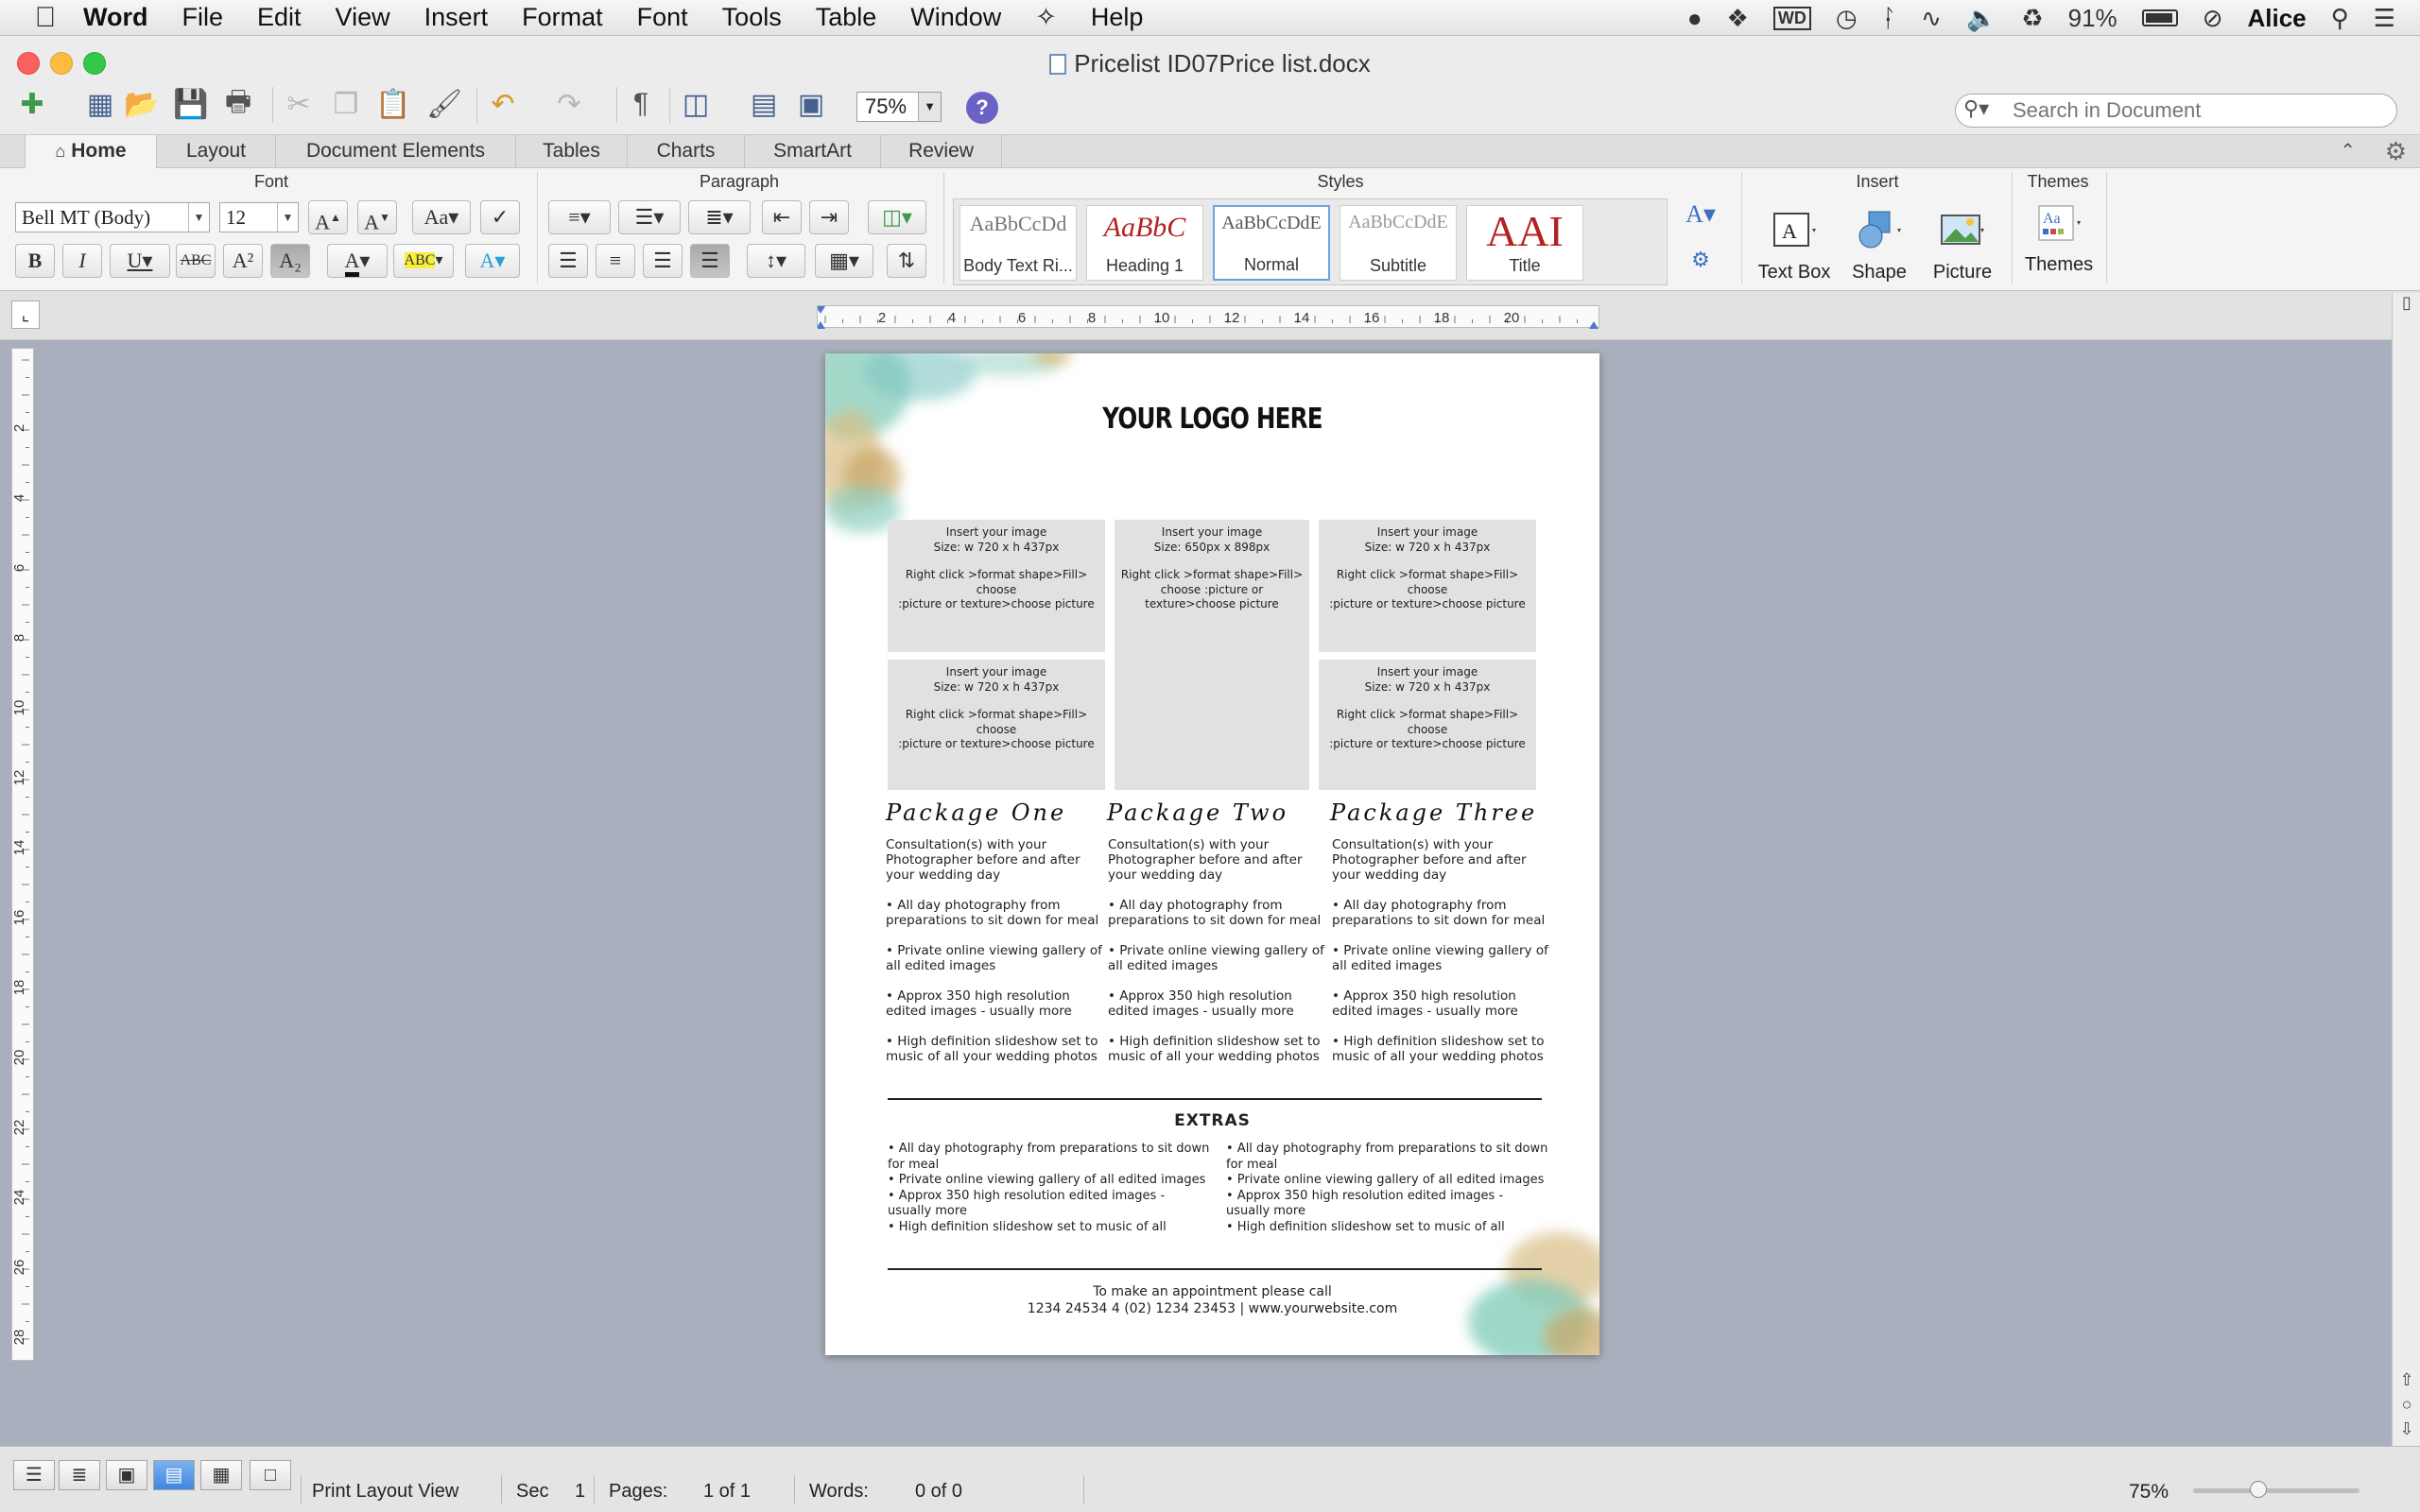 The width and height of the screenshot is (2420, 1512). I want to click on insert-text-box-button: A Text Box, so click(1794, 248).